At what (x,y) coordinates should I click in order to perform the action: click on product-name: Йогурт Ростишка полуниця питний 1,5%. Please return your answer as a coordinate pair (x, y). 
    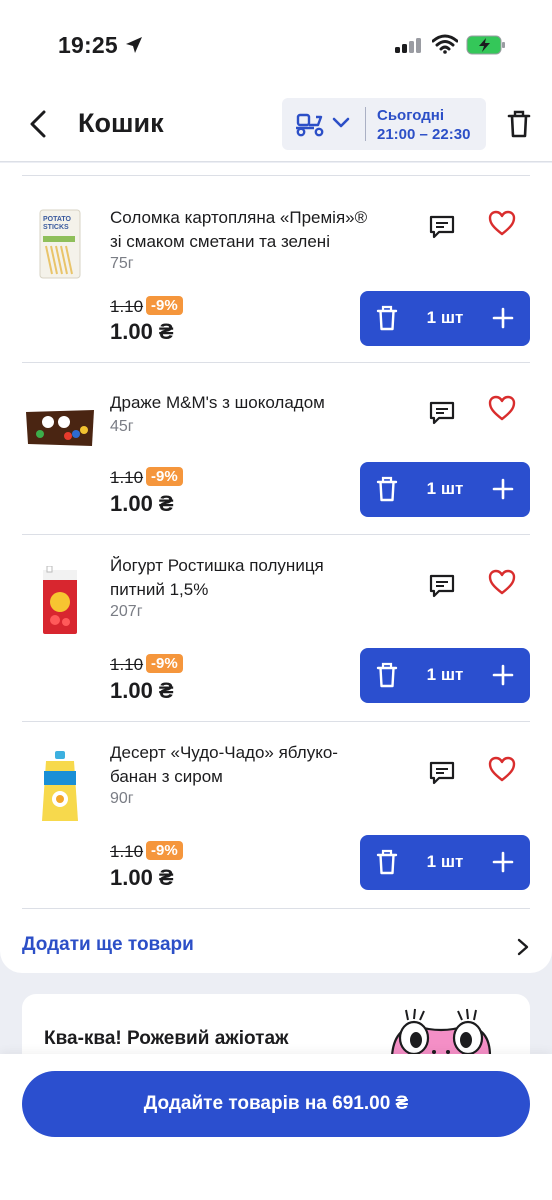
    Looking at the image, I should click on (255, 578).